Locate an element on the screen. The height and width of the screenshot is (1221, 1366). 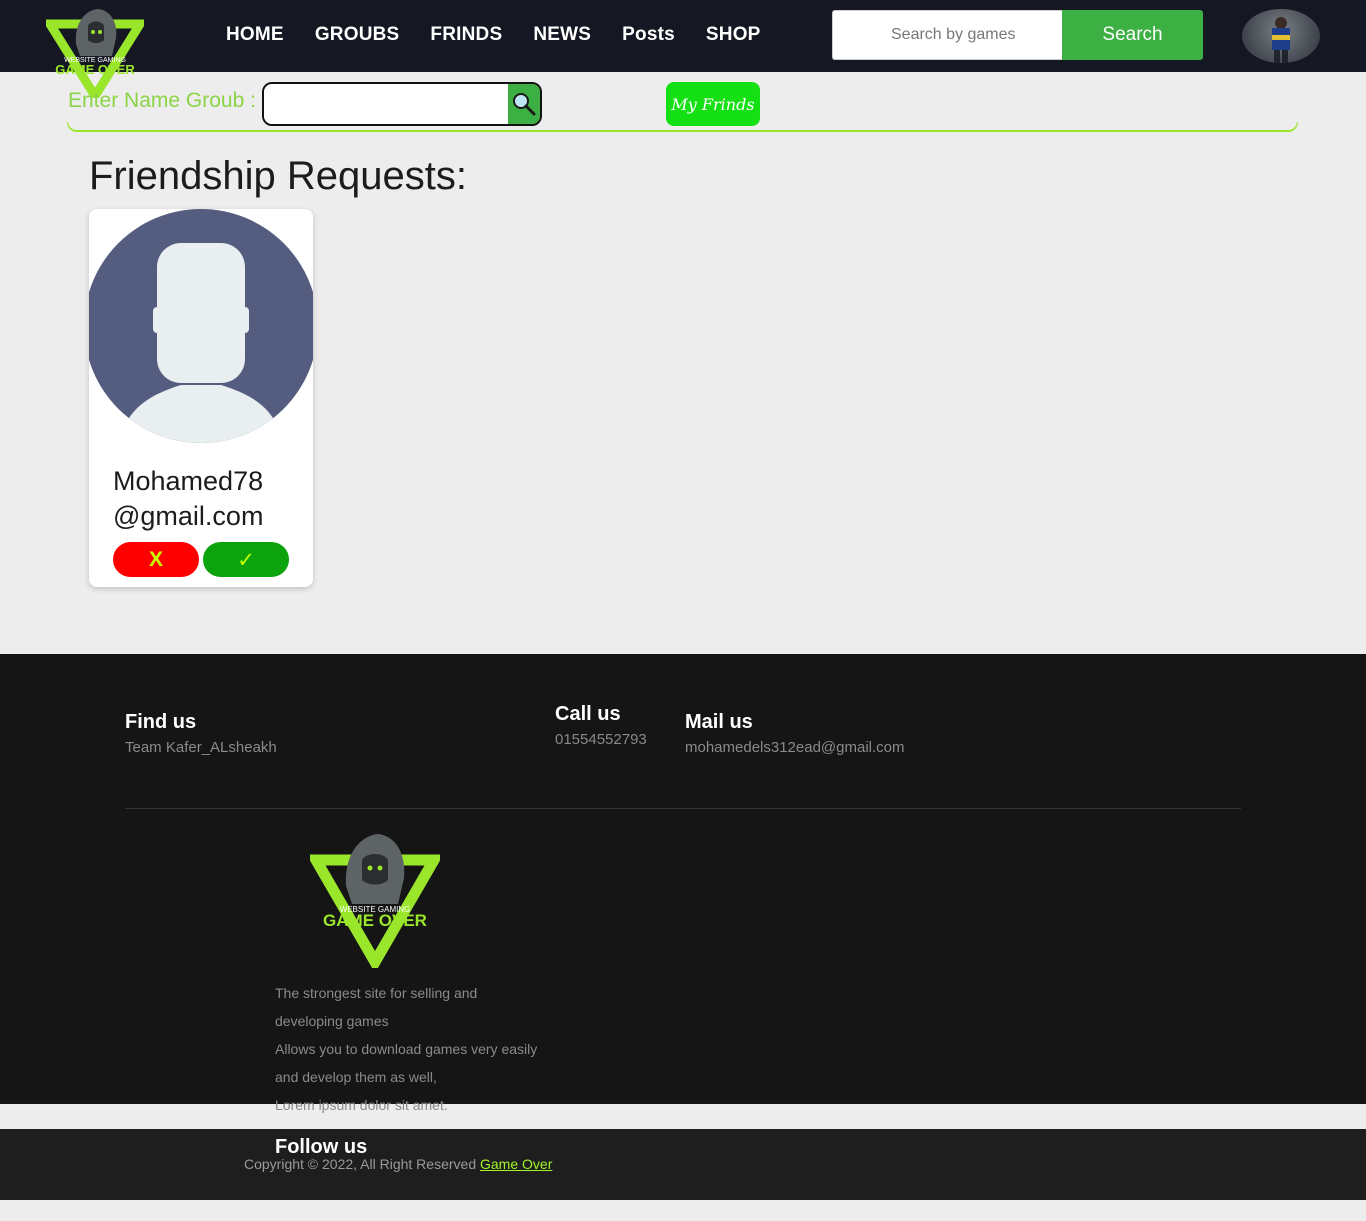
nav-home-link: HOME is located at coordinates (255, 35).